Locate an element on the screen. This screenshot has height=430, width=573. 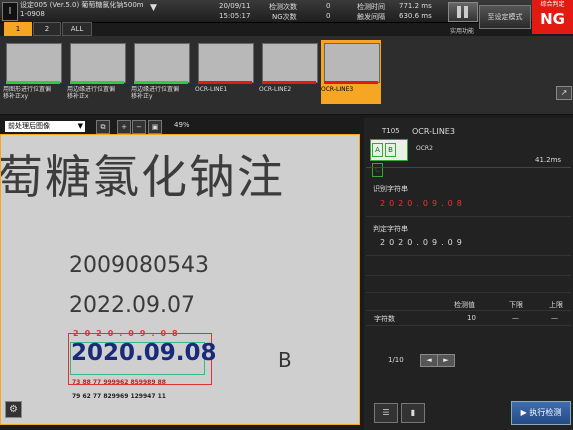
thumbnail-label: OCR-LINE2 is located at coordinates (275, 89).